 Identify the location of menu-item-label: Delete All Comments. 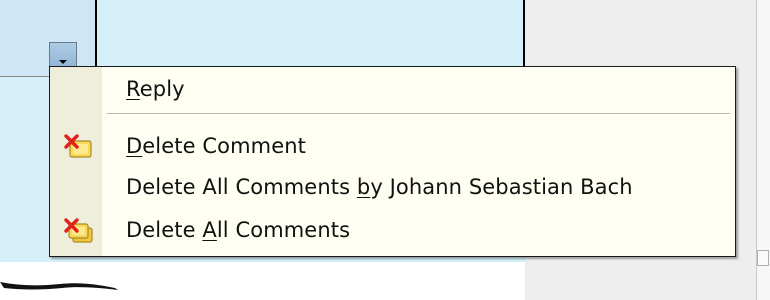
(238, 230).